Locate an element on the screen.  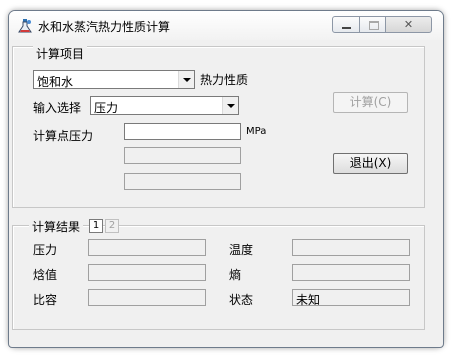
entropy-result-label: 熵 is located at coordinates (235, 275).